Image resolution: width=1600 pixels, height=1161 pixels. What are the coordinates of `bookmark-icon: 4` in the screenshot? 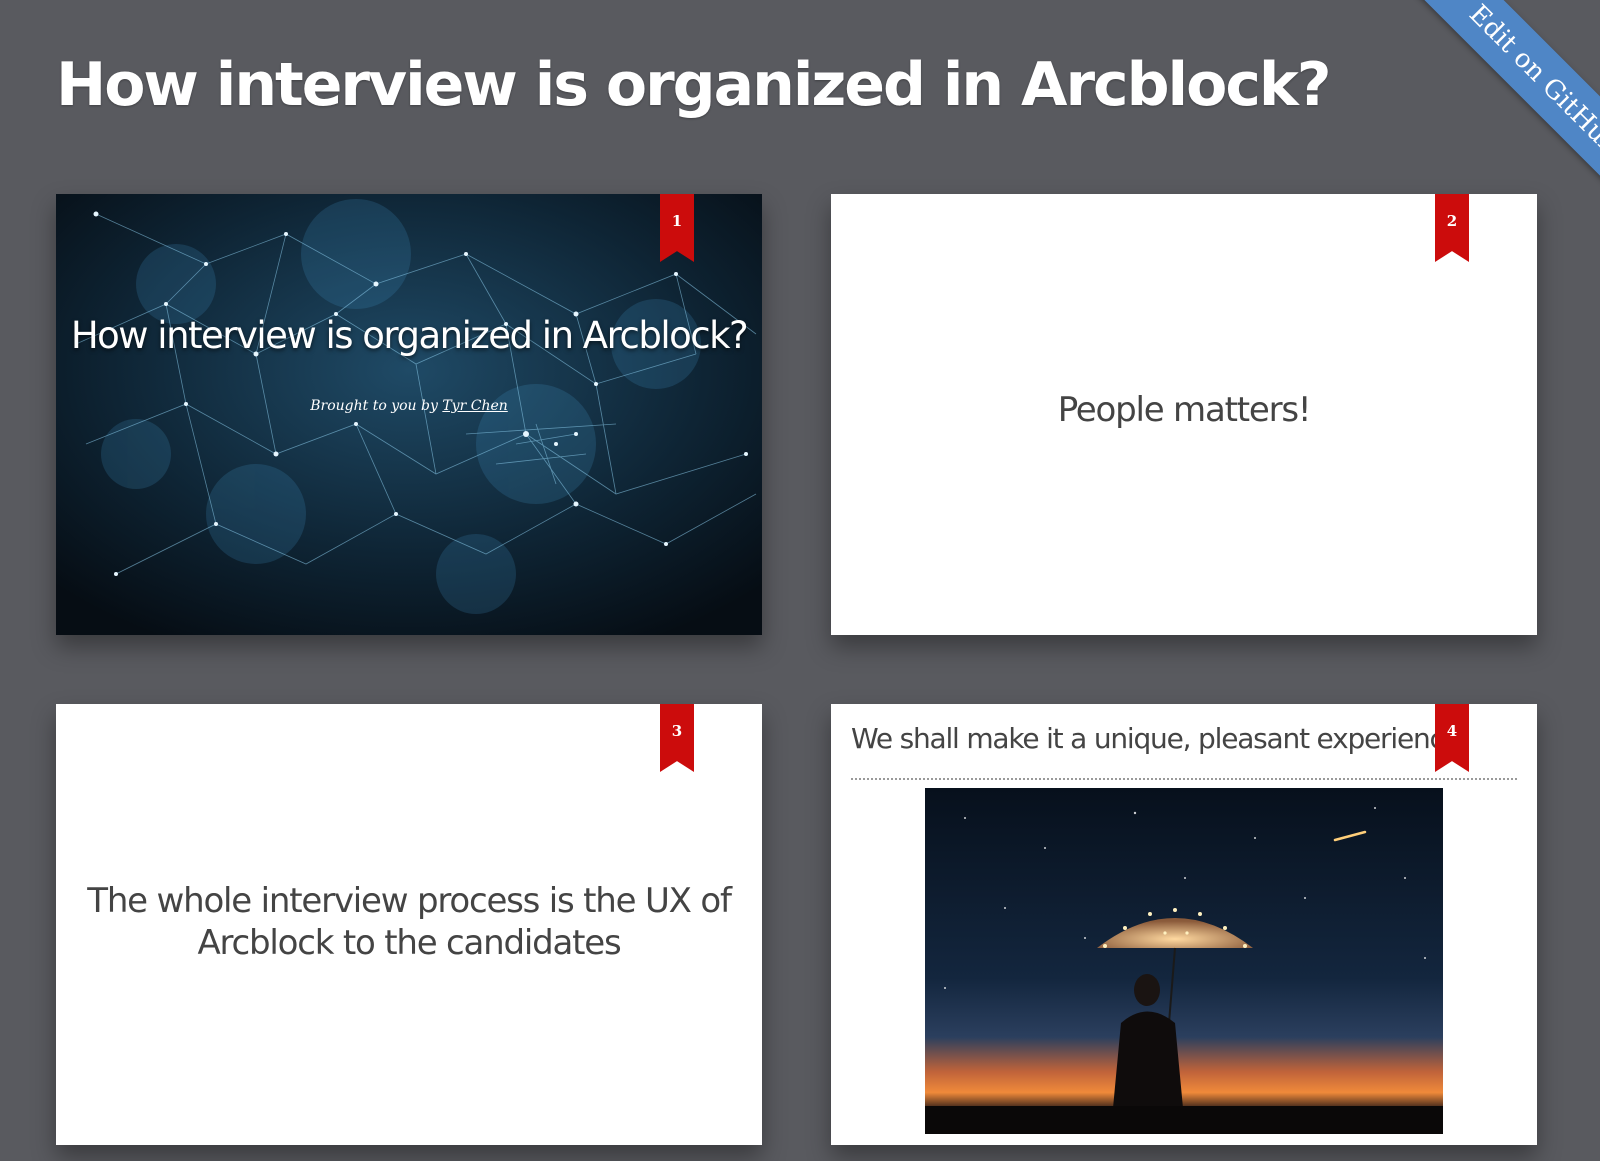 It's located at (1452, 738).